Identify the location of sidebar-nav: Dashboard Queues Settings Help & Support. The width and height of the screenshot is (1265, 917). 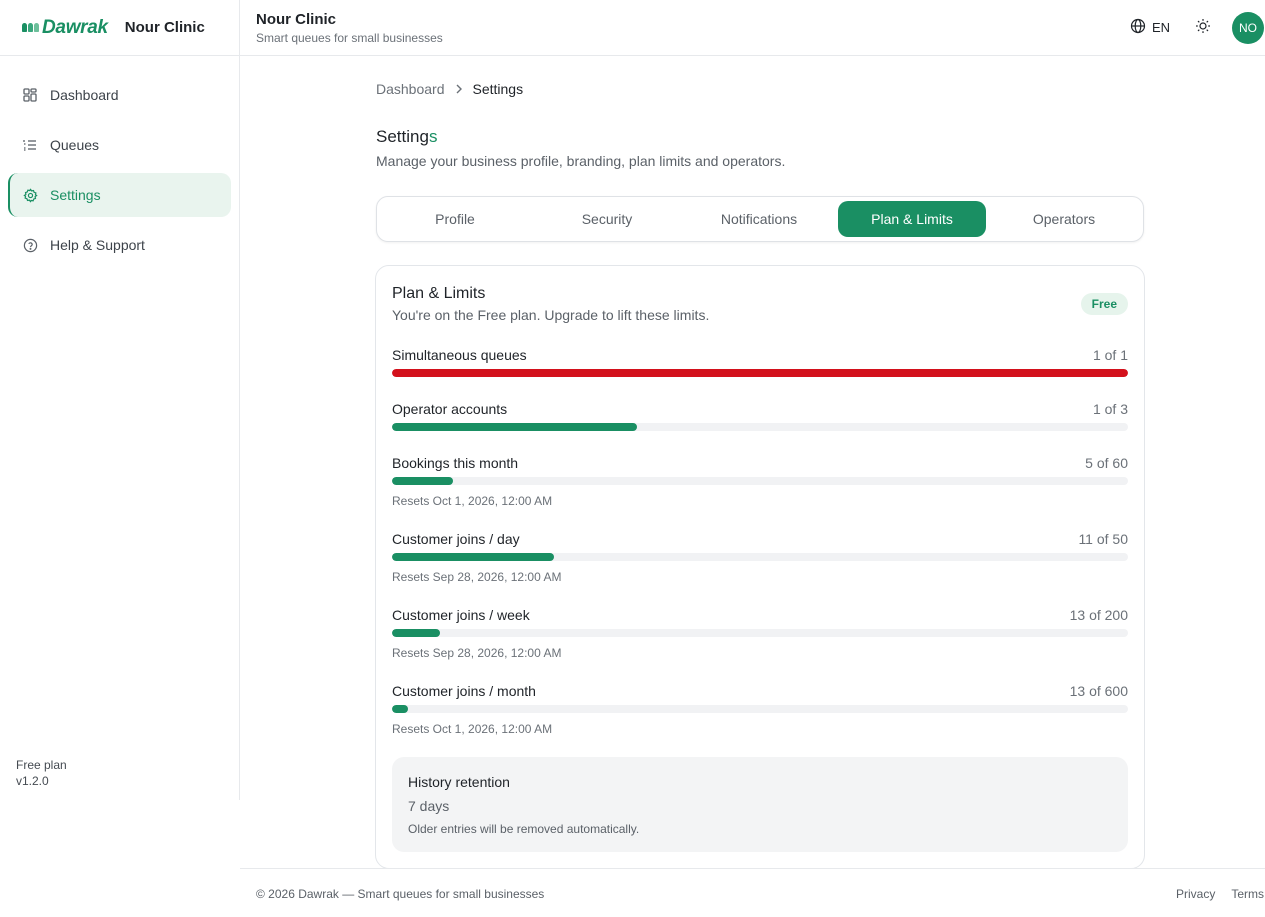
(119, 161).